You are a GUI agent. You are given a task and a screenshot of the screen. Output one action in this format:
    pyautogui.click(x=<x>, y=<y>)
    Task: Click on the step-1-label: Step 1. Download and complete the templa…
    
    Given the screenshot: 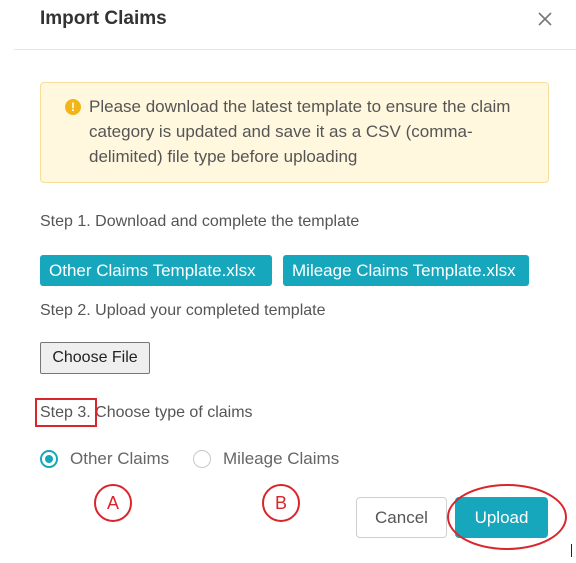 What is the action you would take?
    pyautogui.click(x=200, y=221)
    